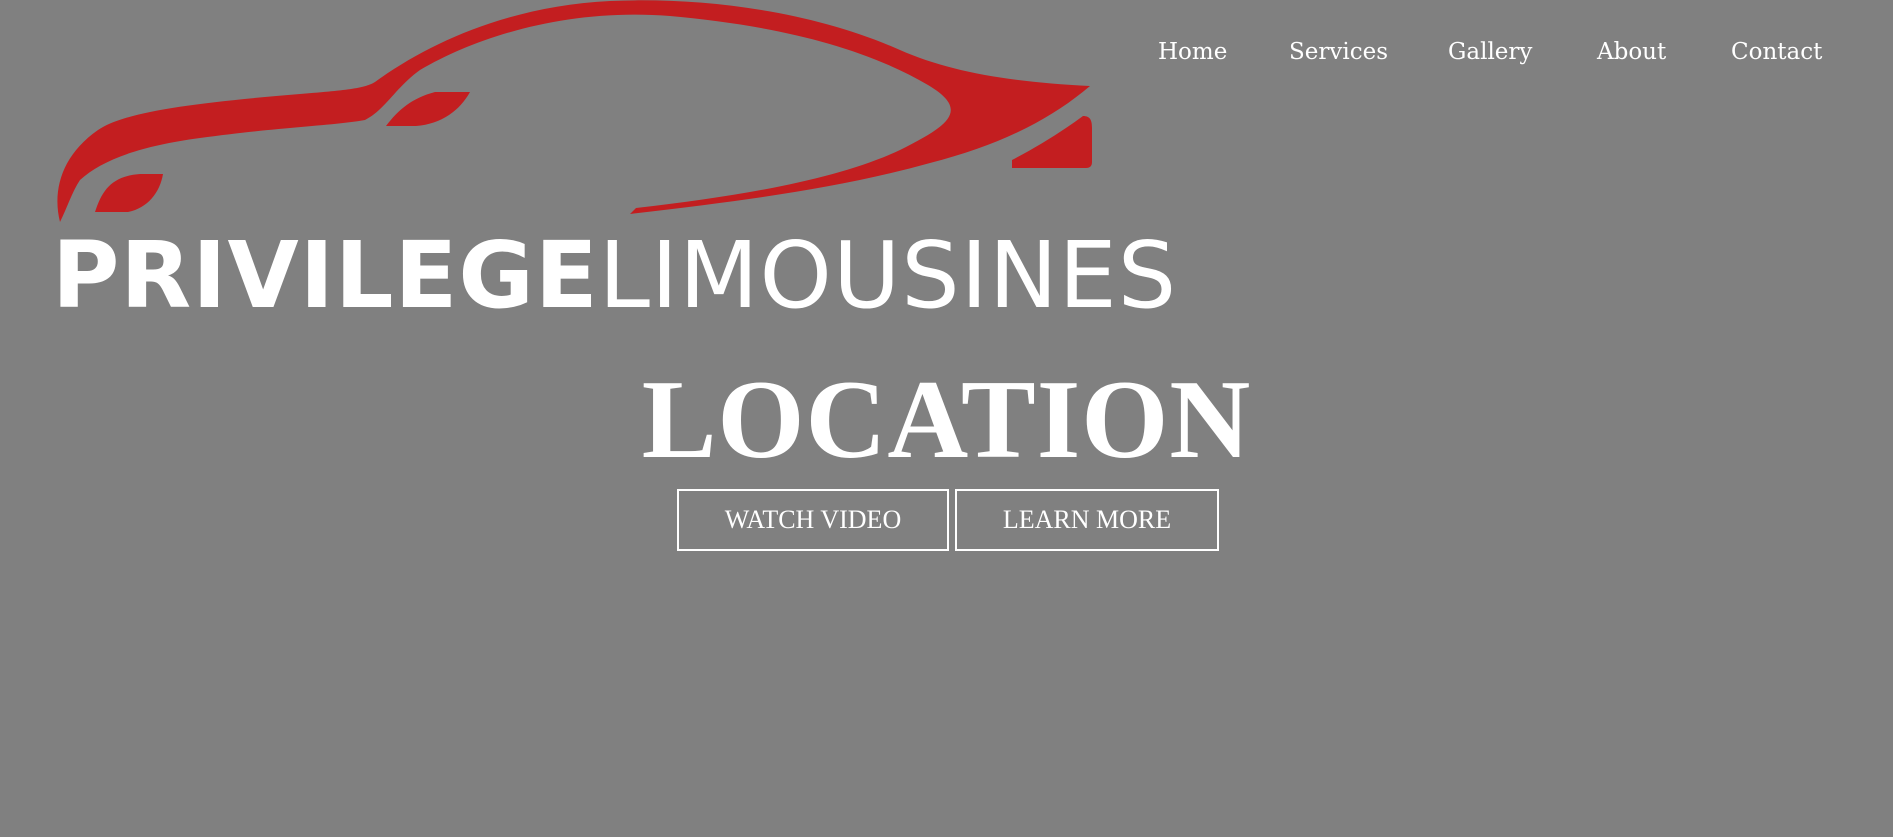 This screenshot has height=837, width=1893. I want to click on nav-item-home: Home, so click(1192, 52).